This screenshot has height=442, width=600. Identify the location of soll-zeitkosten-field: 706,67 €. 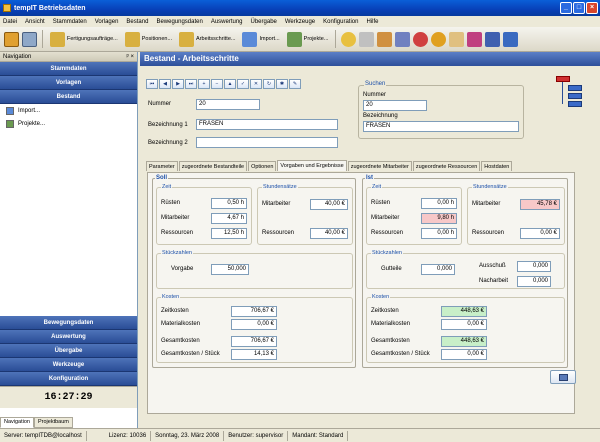
(254, 311).